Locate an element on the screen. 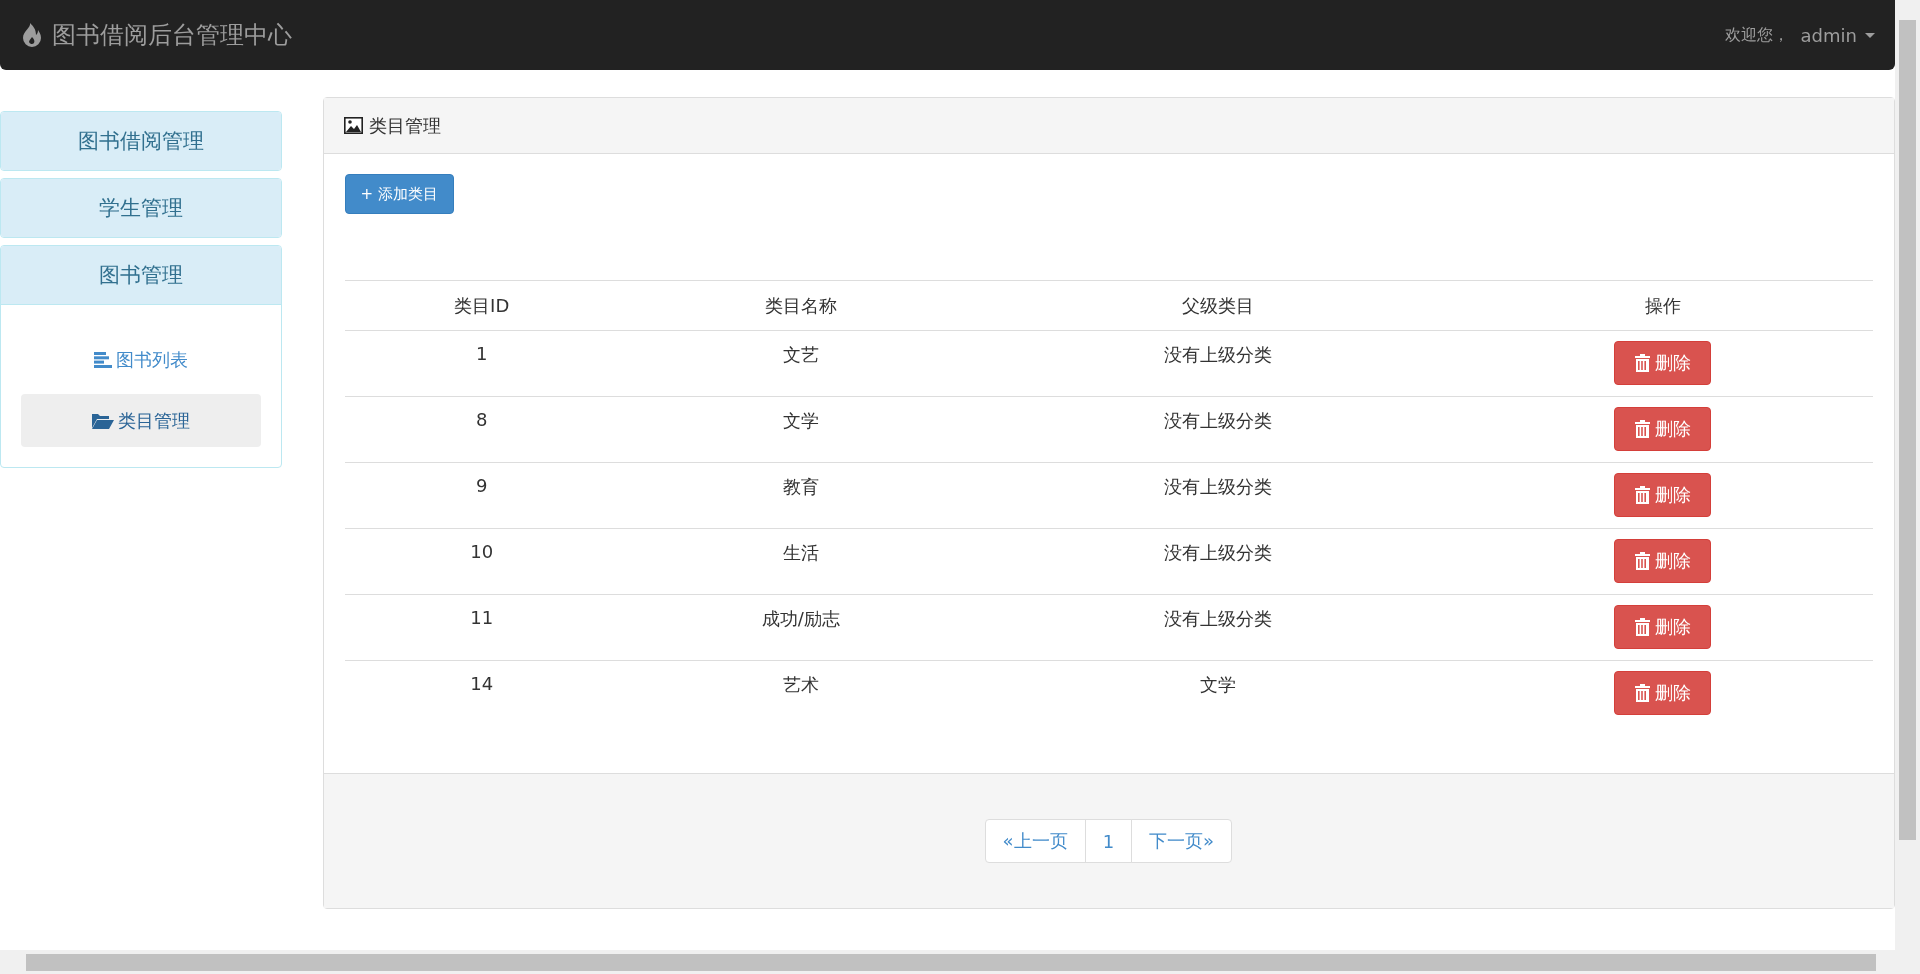 The image size is (1920, 974). table-cell: 生活 is located at coordinates (800, 561).